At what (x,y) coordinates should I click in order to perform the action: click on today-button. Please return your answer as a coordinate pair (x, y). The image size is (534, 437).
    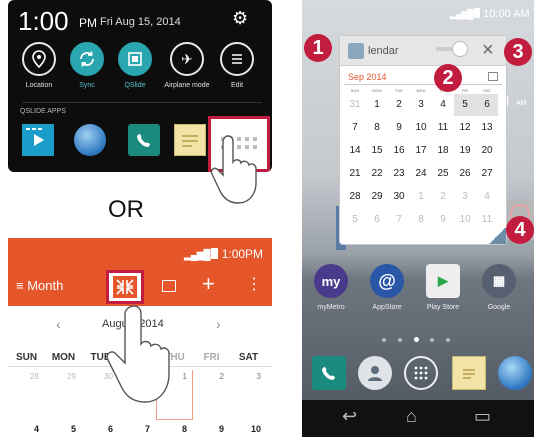
    Looking at the image, I should click on (169, 286).